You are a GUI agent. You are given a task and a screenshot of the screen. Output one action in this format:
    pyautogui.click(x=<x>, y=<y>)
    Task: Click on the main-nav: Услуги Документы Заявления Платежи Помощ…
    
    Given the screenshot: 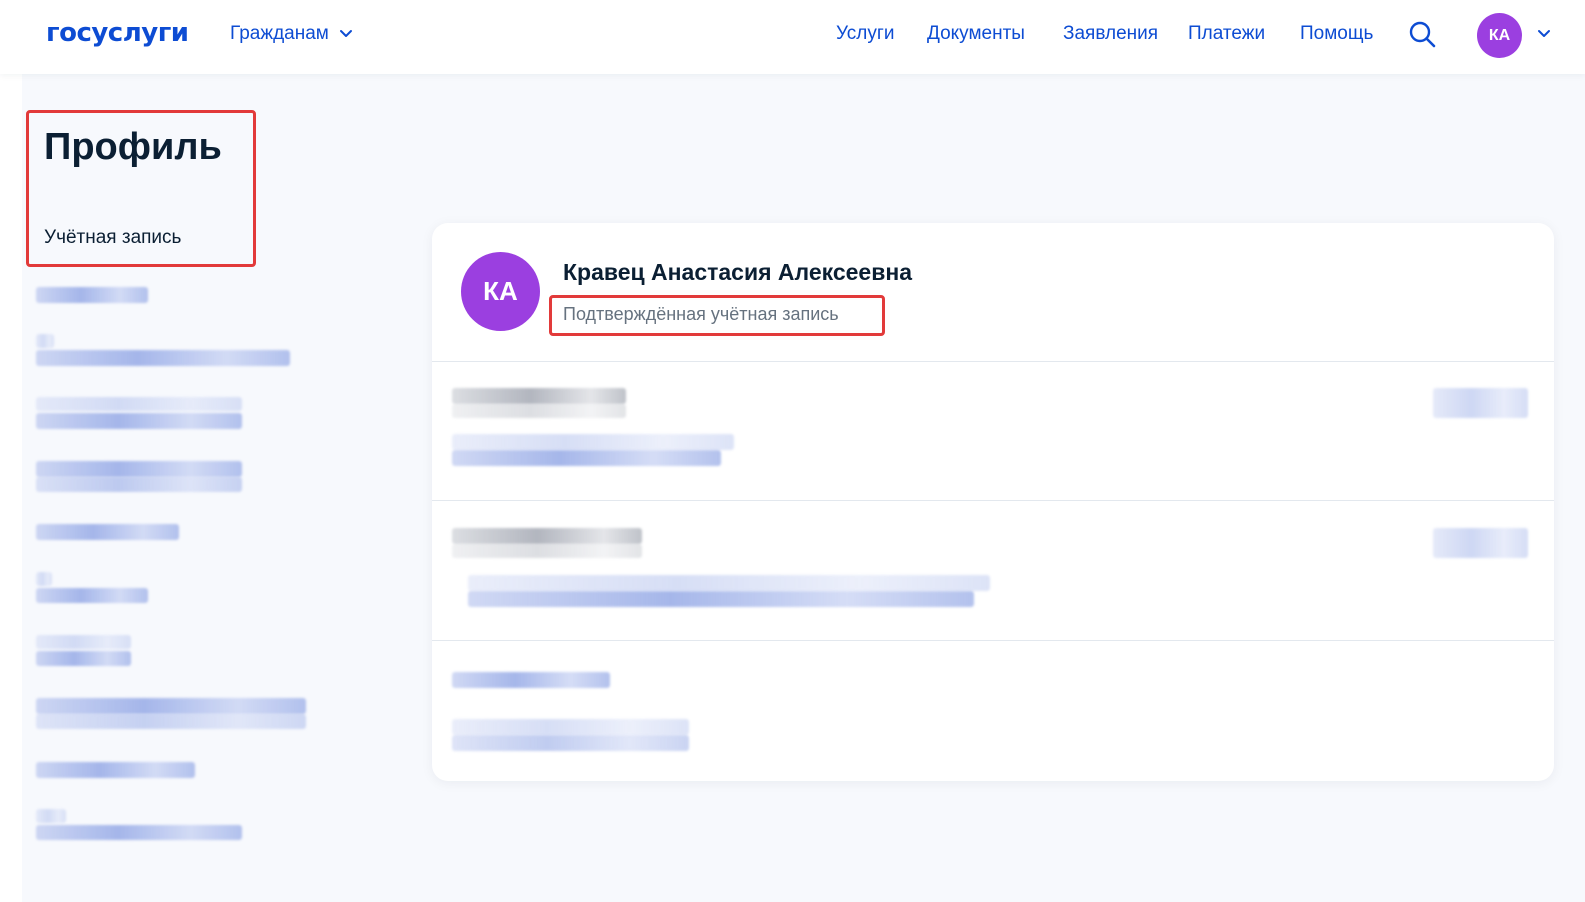 What is the action you would take?
    pyautogui.click(x=792, y=34)
    